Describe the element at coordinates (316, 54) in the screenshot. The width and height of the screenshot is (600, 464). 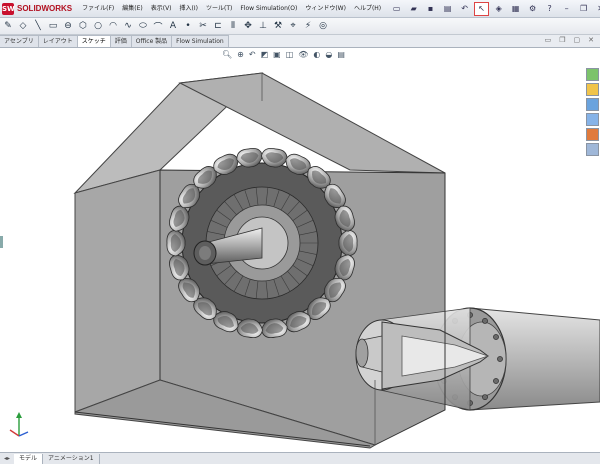
I see `edit-appearance-icon: ◐` at that location.